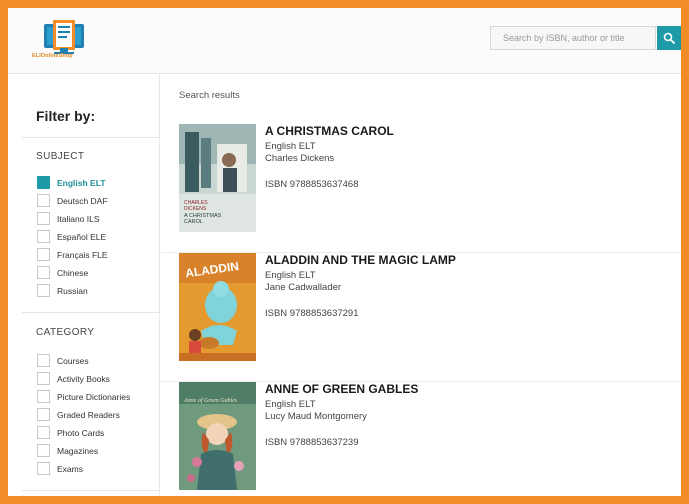 The height and width of the screenshot is (504, 689). I want to click on filter-option-espanol-ele: Español ELE, so click(71, 236).